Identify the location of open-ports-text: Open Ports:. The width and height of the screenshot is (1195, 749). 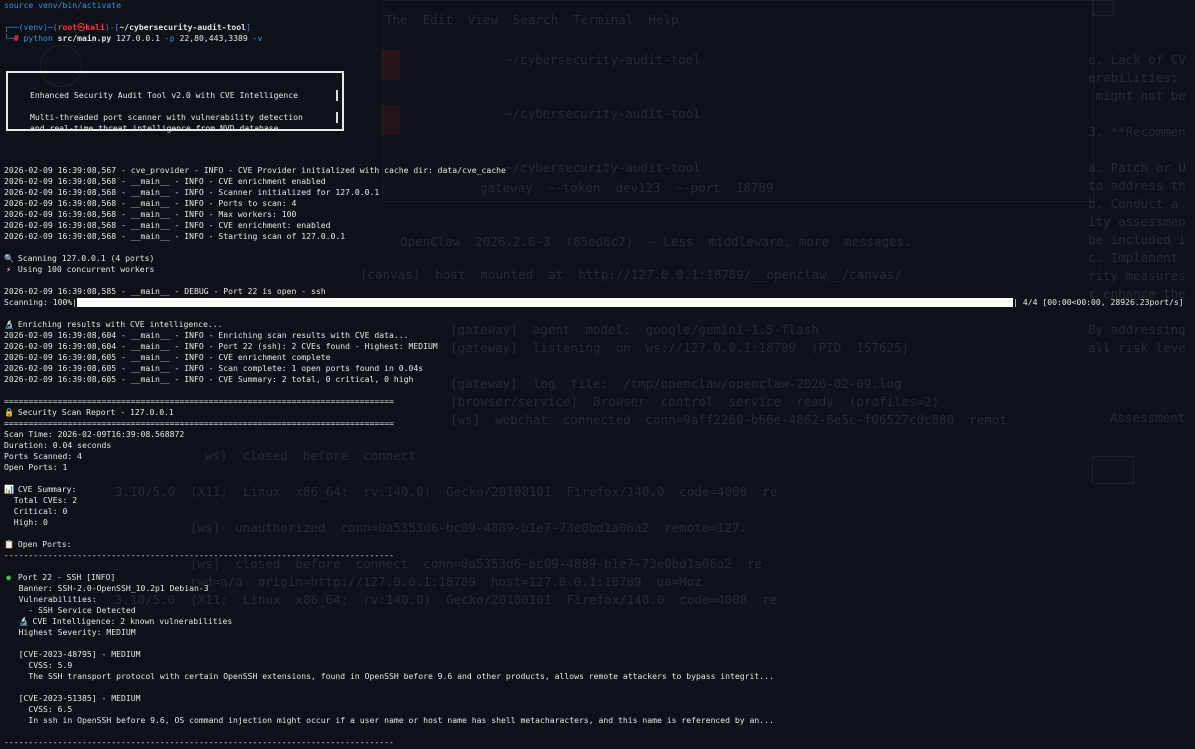
(44, 544).